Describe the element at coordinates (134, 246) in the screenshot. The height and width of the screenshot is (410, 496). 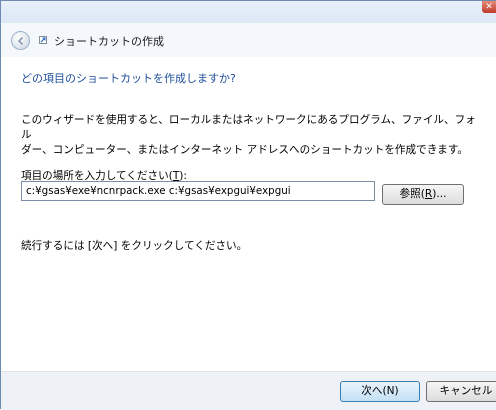
I see `continue-instruction: 続行するには [次へ] をクリックしてください。` at that location.